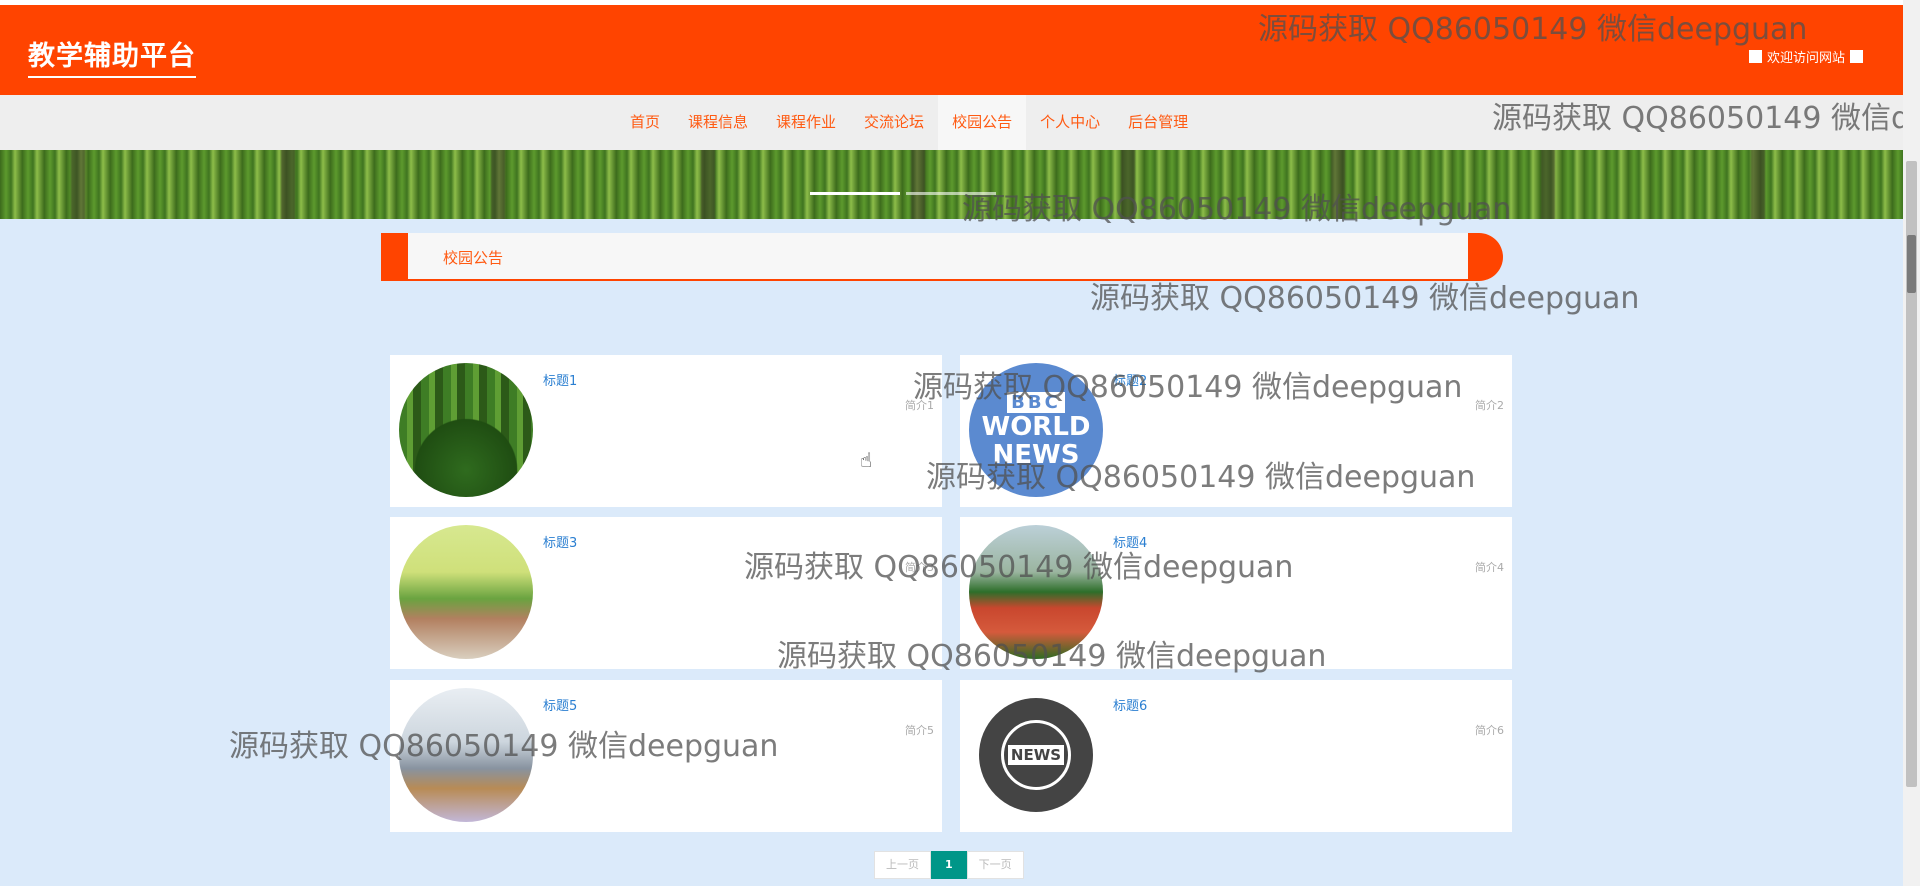 The image size is (1920, 886). I want to click on nav-item-course-homework: 课程作业, so click(806, 122).